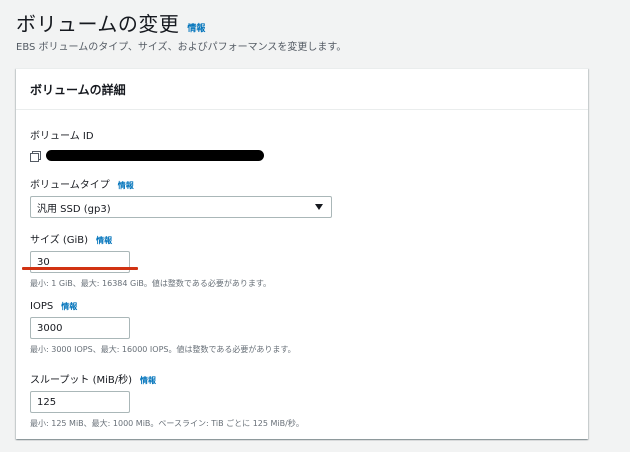 This screenshot has height=452, width=630. What do you see at coordinates (150, 238) in the screenshot?
I see `size-label: サイズ (GiB) 情報` at bounding box center [150, 238].